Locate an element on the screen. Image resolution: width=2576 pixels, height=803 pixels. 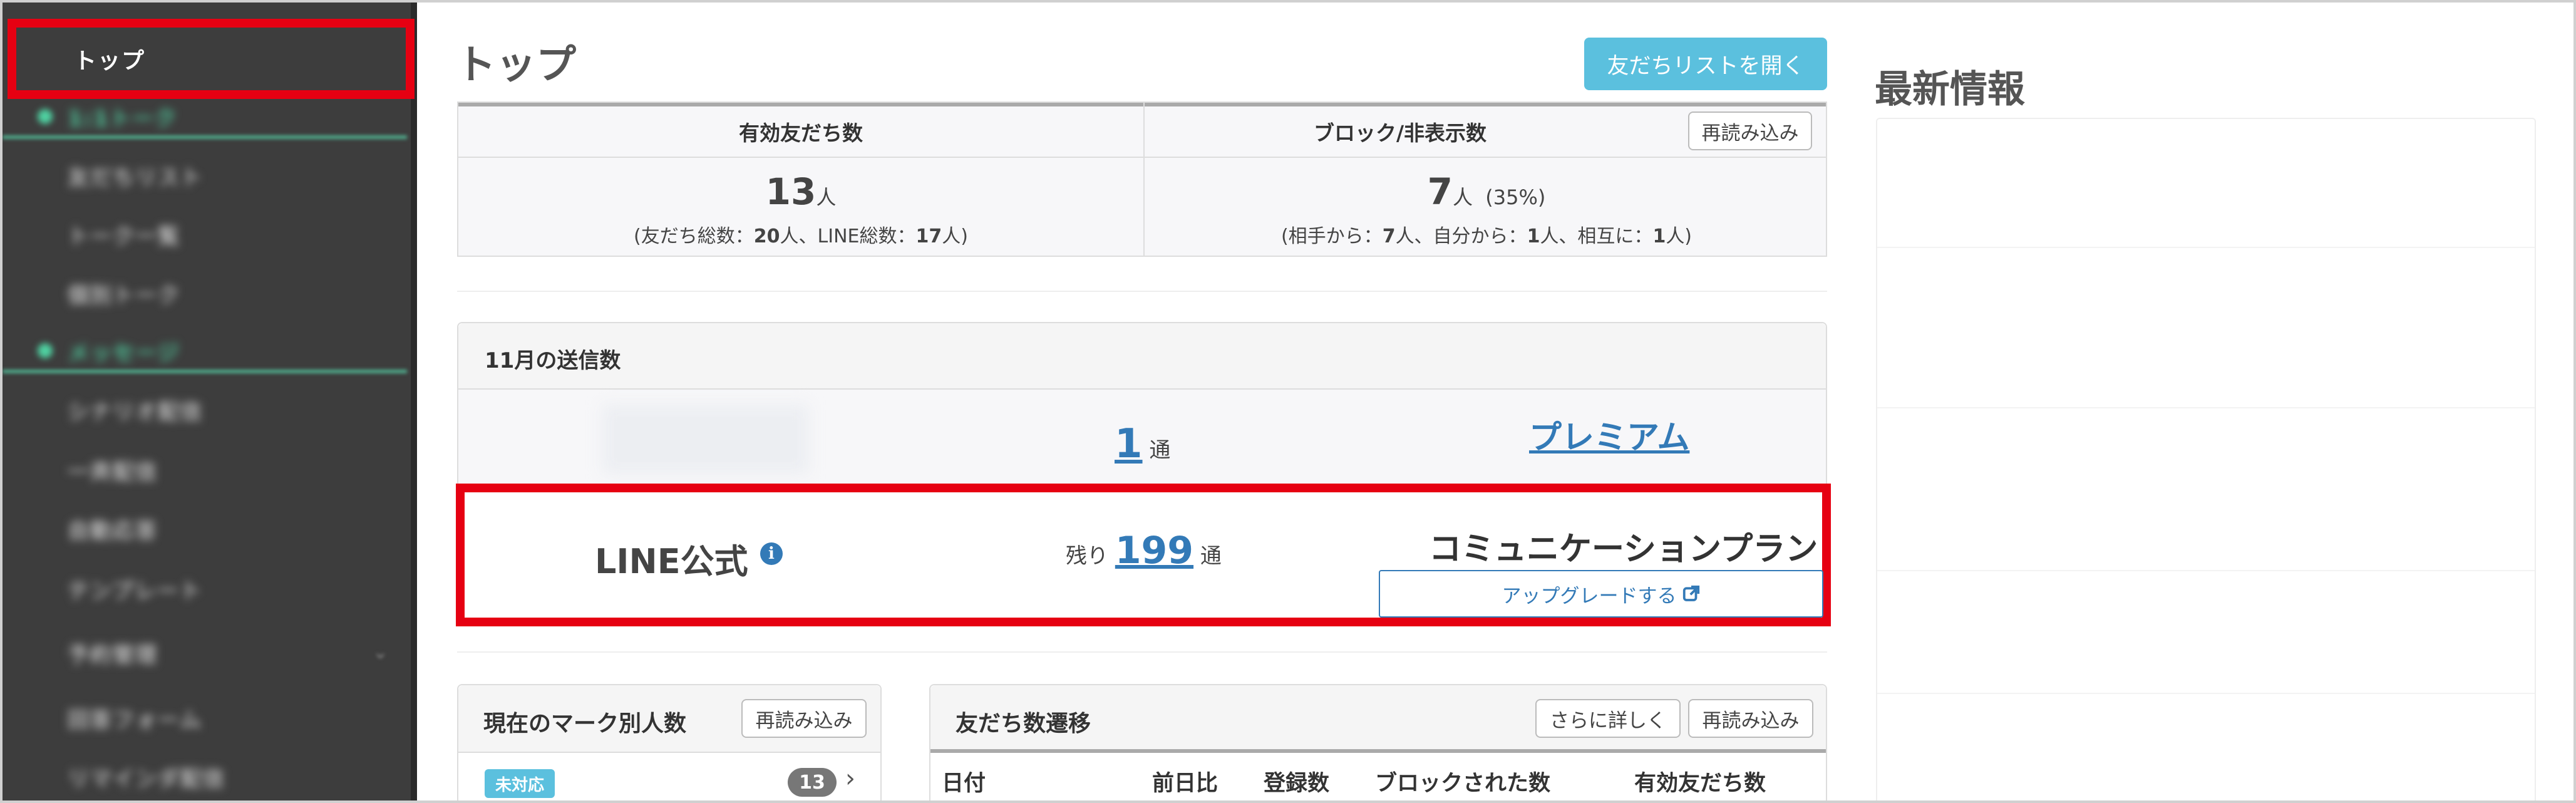
plan-name-link: プレミアム is located at coordinates (1609, 434).